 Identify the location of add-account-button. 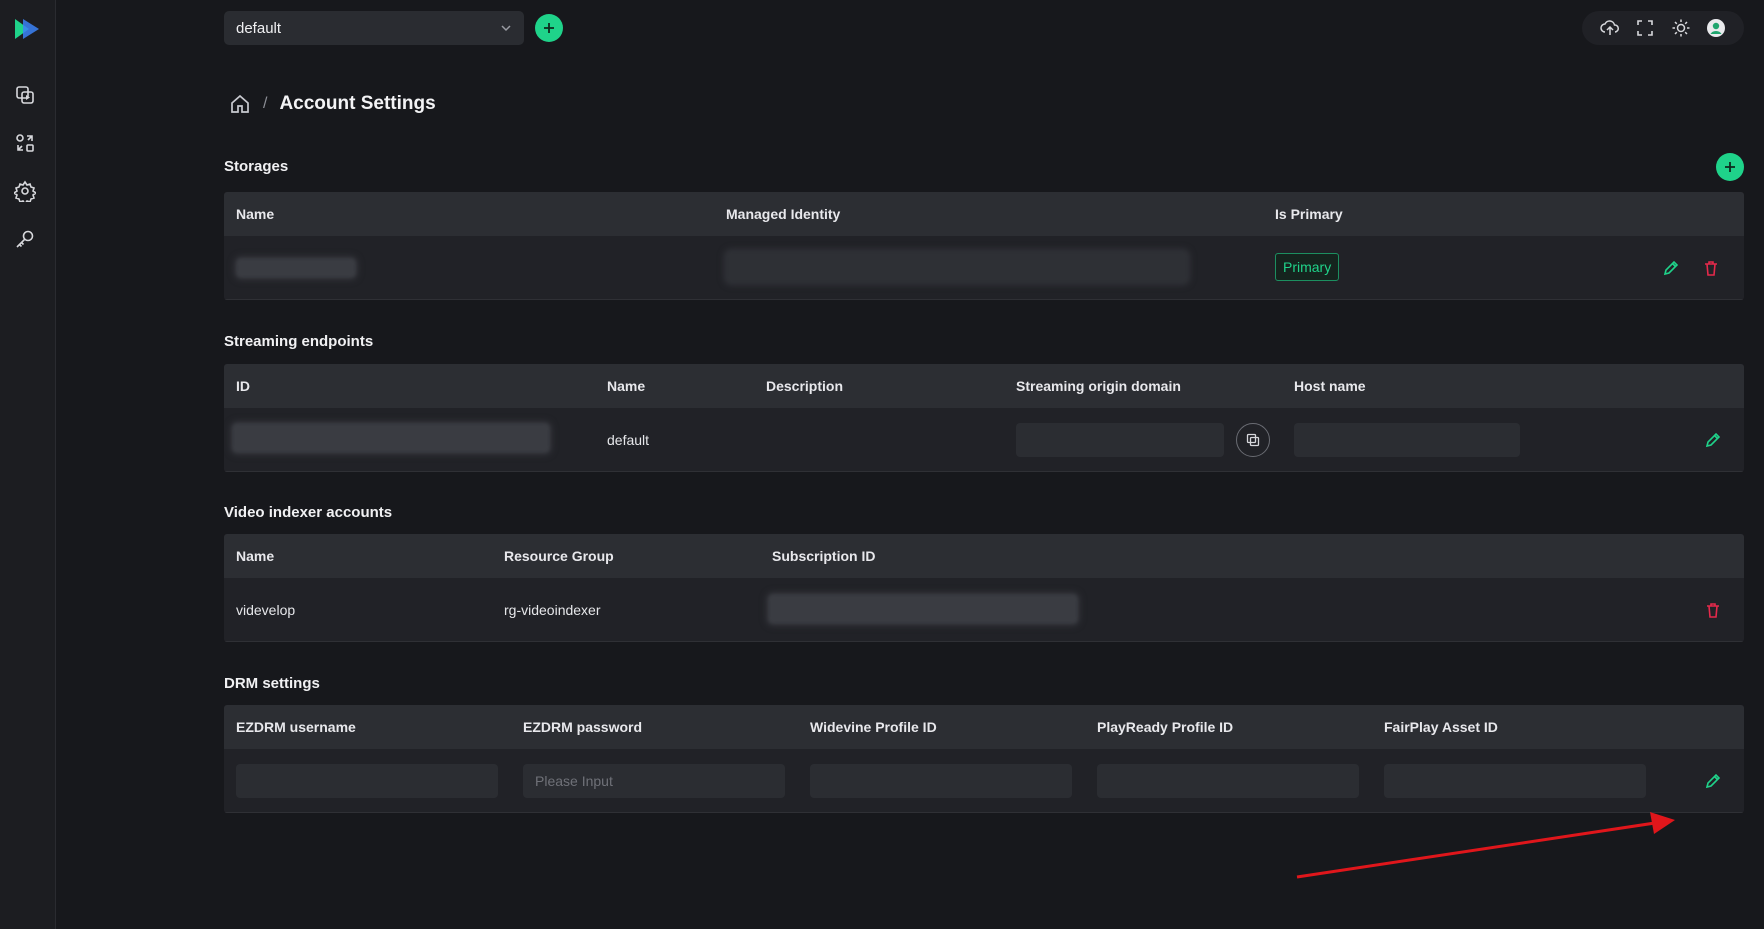
(549, 28).